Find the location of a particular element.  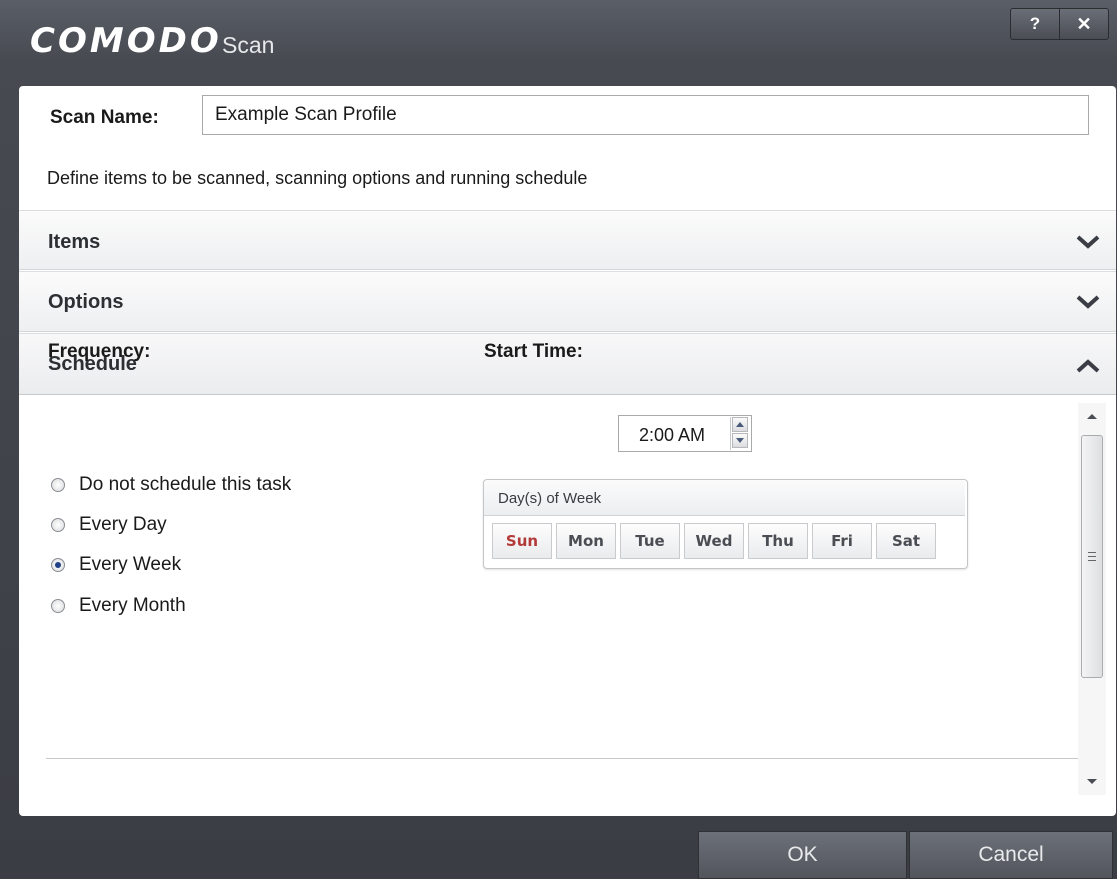

radio-option-every-month: Every Month is located at coordinates (118, 606).